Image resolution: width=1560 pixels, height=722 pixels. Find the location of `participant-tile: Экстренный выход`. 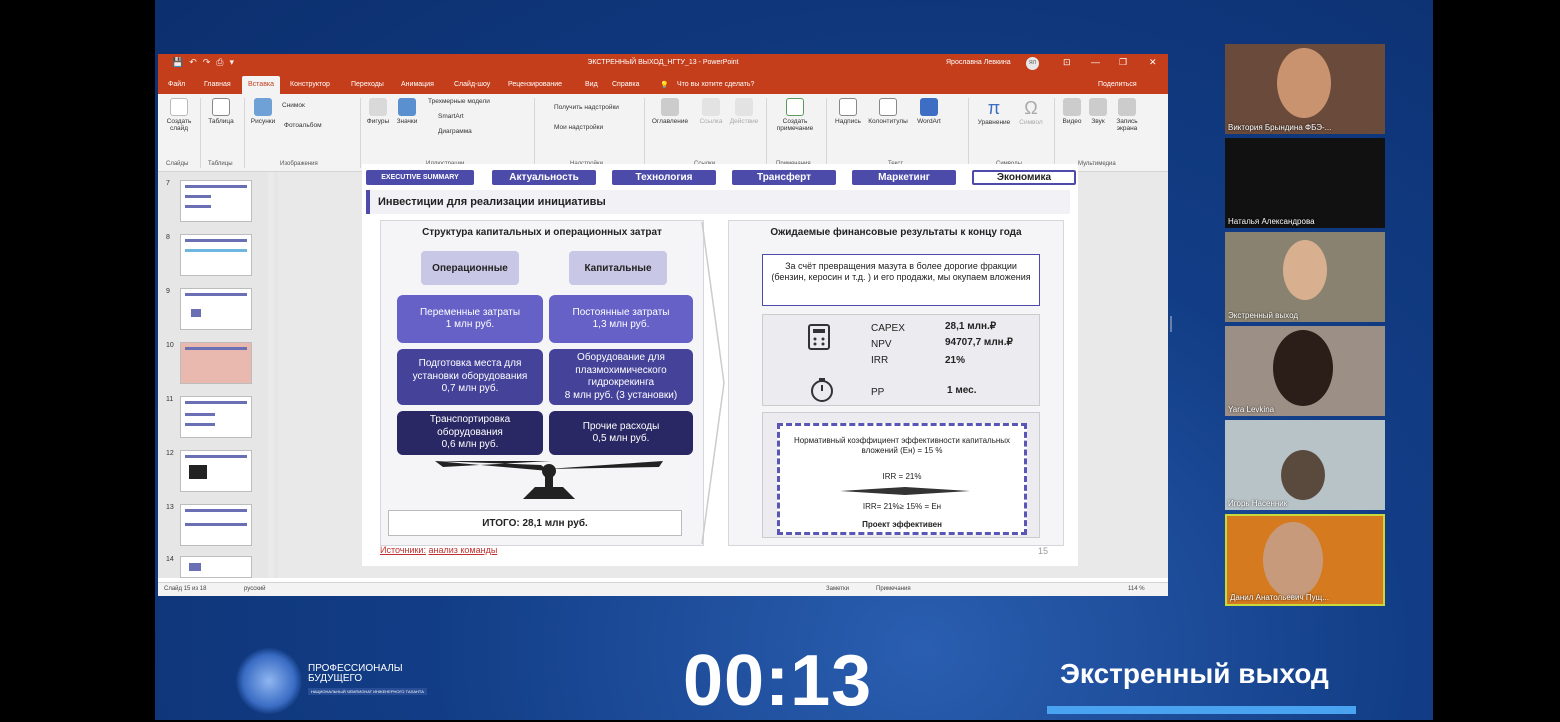

participant-tile: Экстренный выход is located at coordinates (1305, 277).